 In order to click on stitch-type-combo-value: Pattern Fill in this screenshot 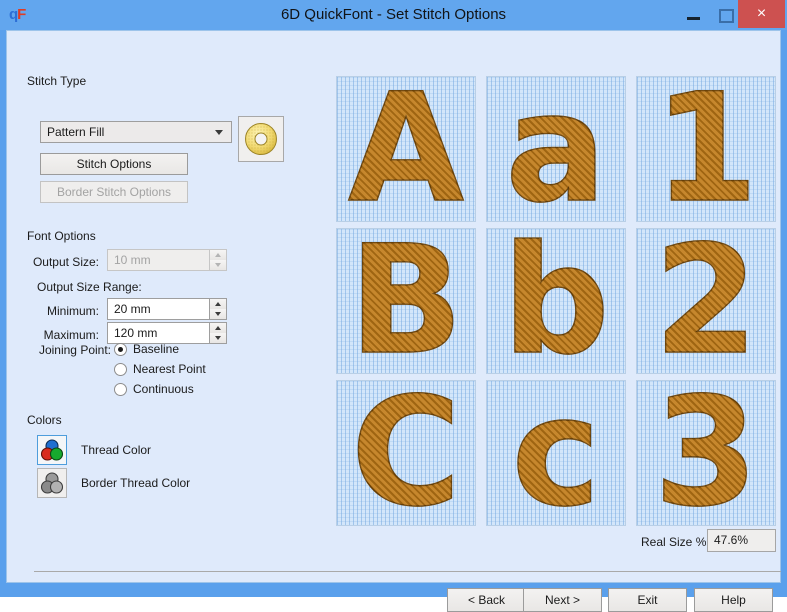, I will do `click(76, 132)`.